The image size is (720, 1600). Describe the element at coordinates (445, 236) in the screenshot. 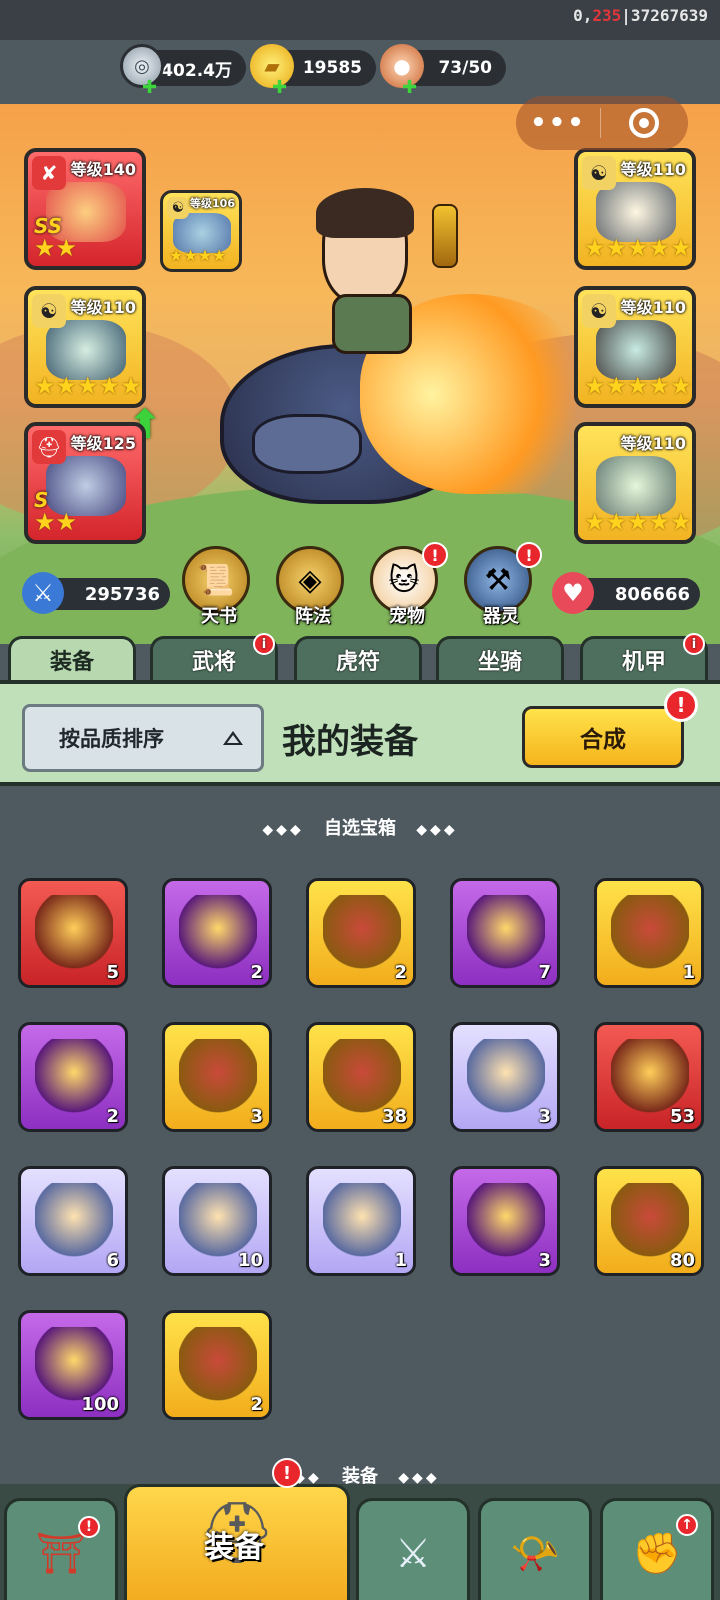

I see `scroll-item-icon` at that location.